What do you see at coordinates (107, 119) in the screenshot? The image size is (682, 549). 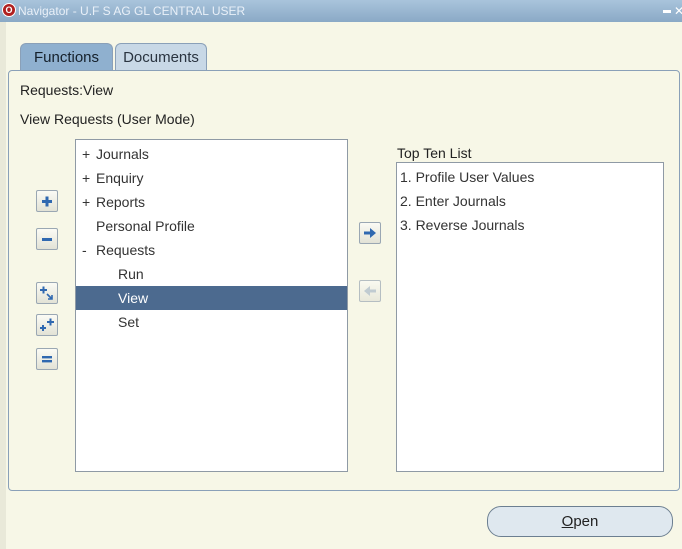 I see `panel-subheading: View Requests (User Mode)` at bounding box center [107, 119].